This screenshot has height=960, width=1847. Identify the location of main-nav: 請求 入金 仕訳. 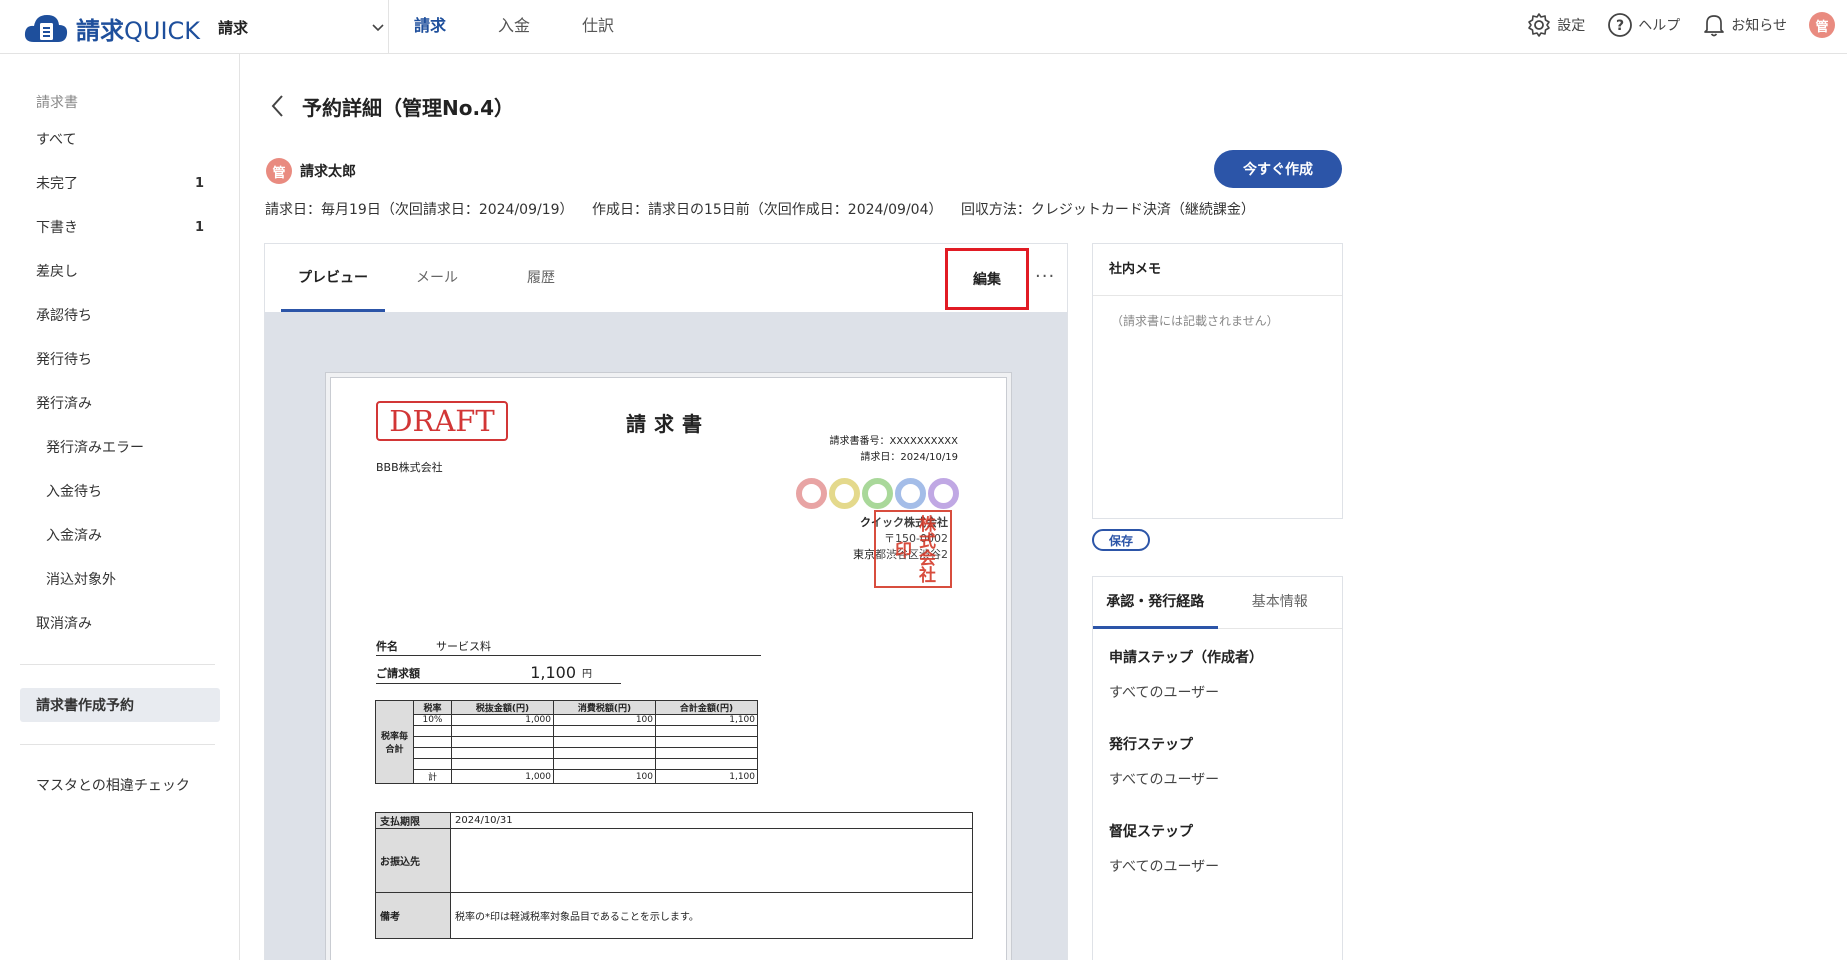
(514, 27).